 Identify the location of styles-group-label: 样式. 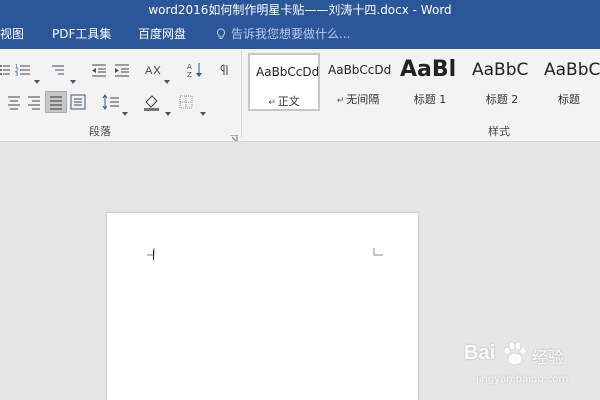
(499, 131).